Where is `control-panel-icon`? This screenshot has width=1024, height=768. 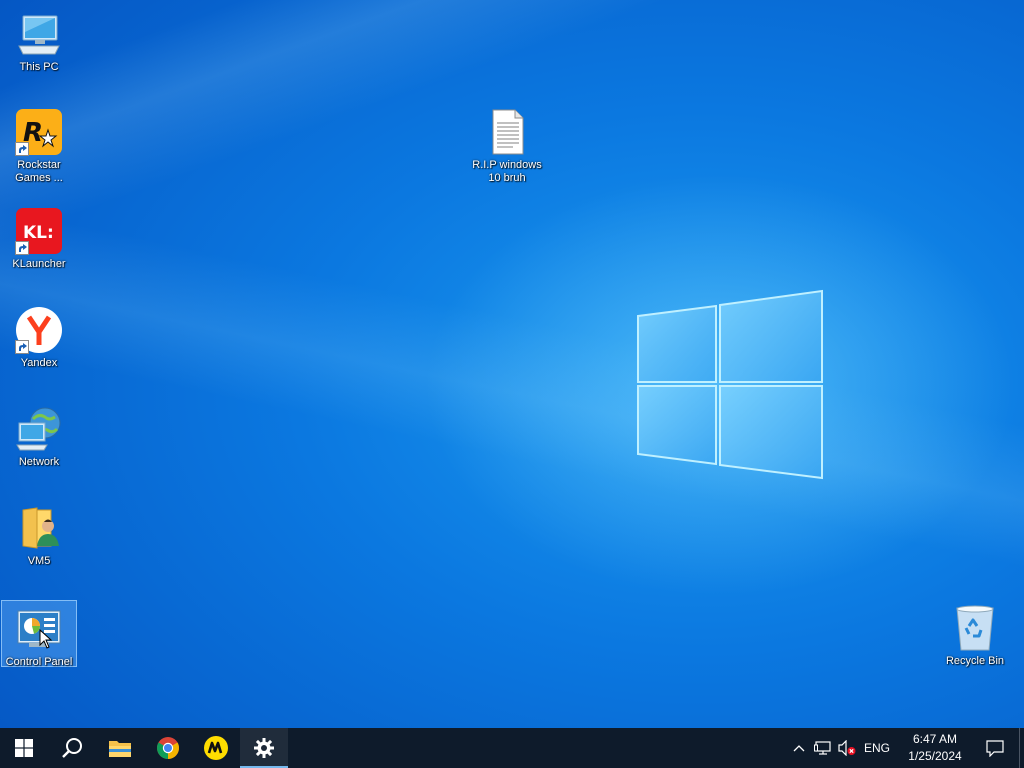
control-panel-icon is located at coordinates (39, 629).